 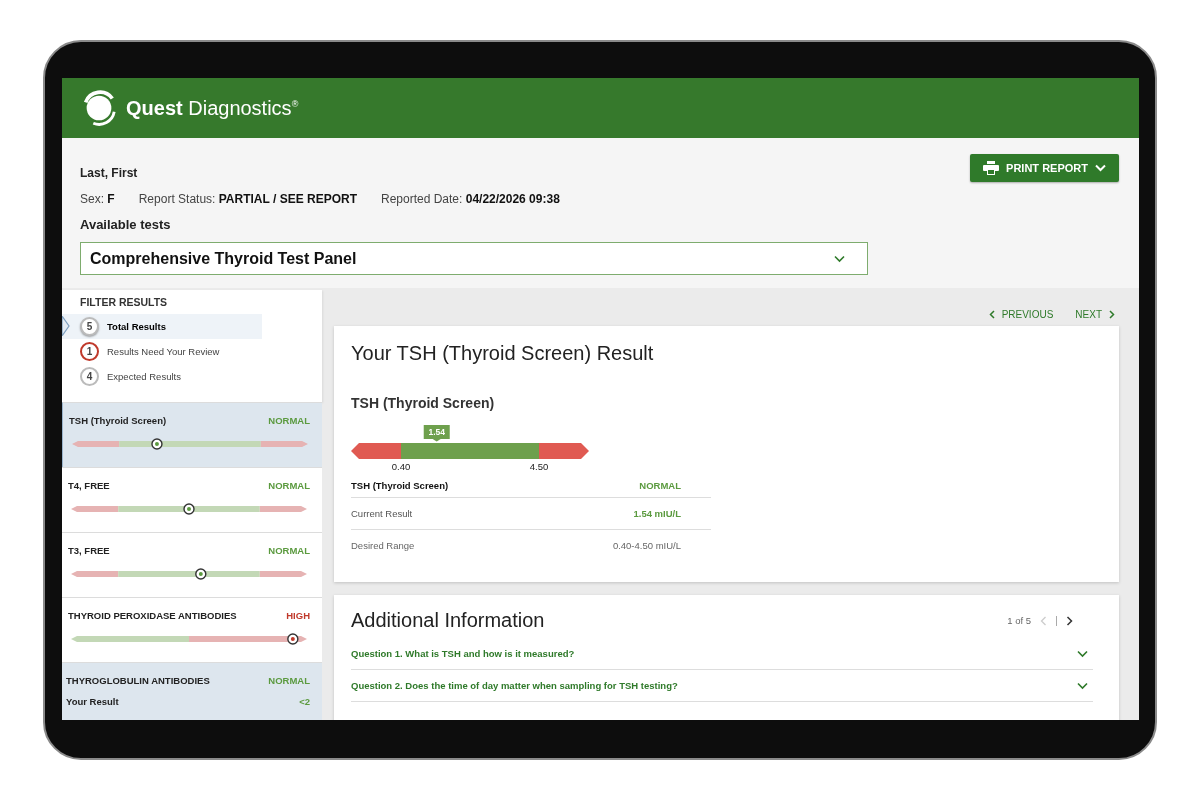 What do you see at coordinates (646, 545) in the screenshot?
I see `detail-value: 0.40-4.50 mIU/L` at bounding box center [646, 545].